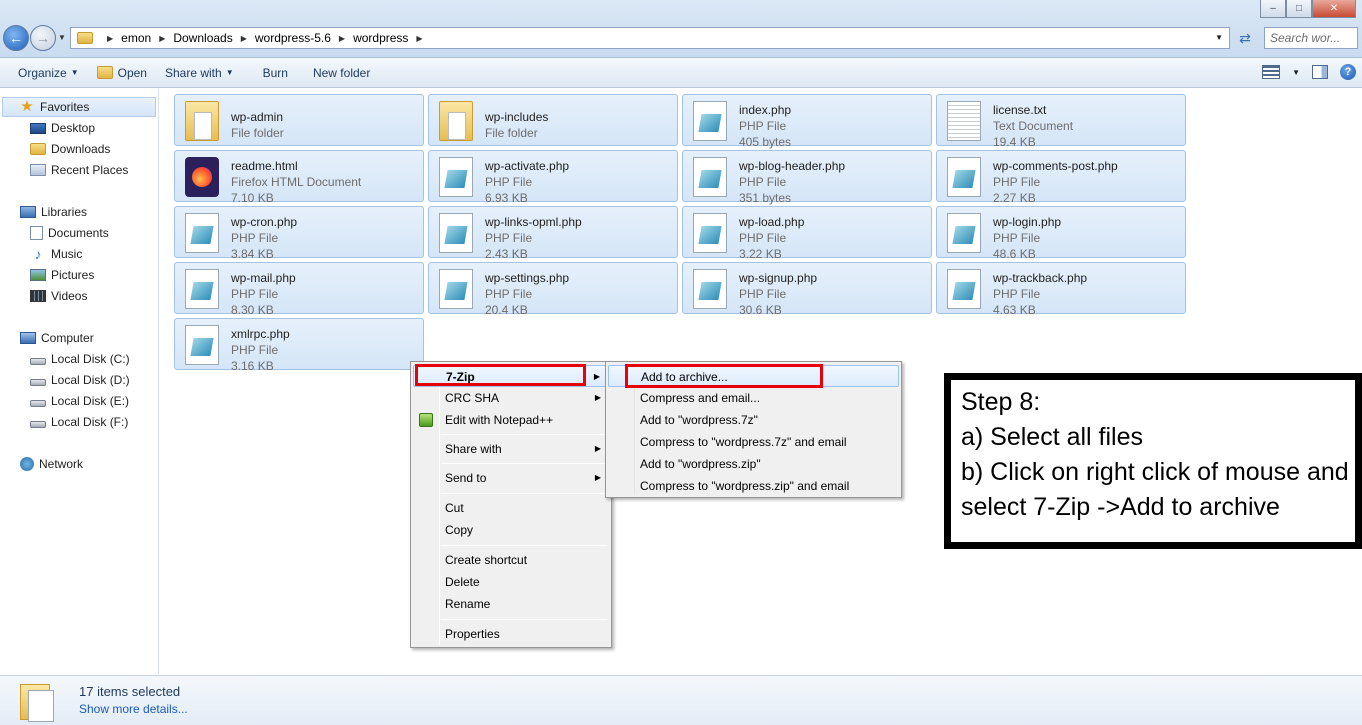 Image resolution: width=1362 pixels, height=725 pixels. I want to click on menu-item-edit-notepad: Edit with Notepad++, so click(511, 420).